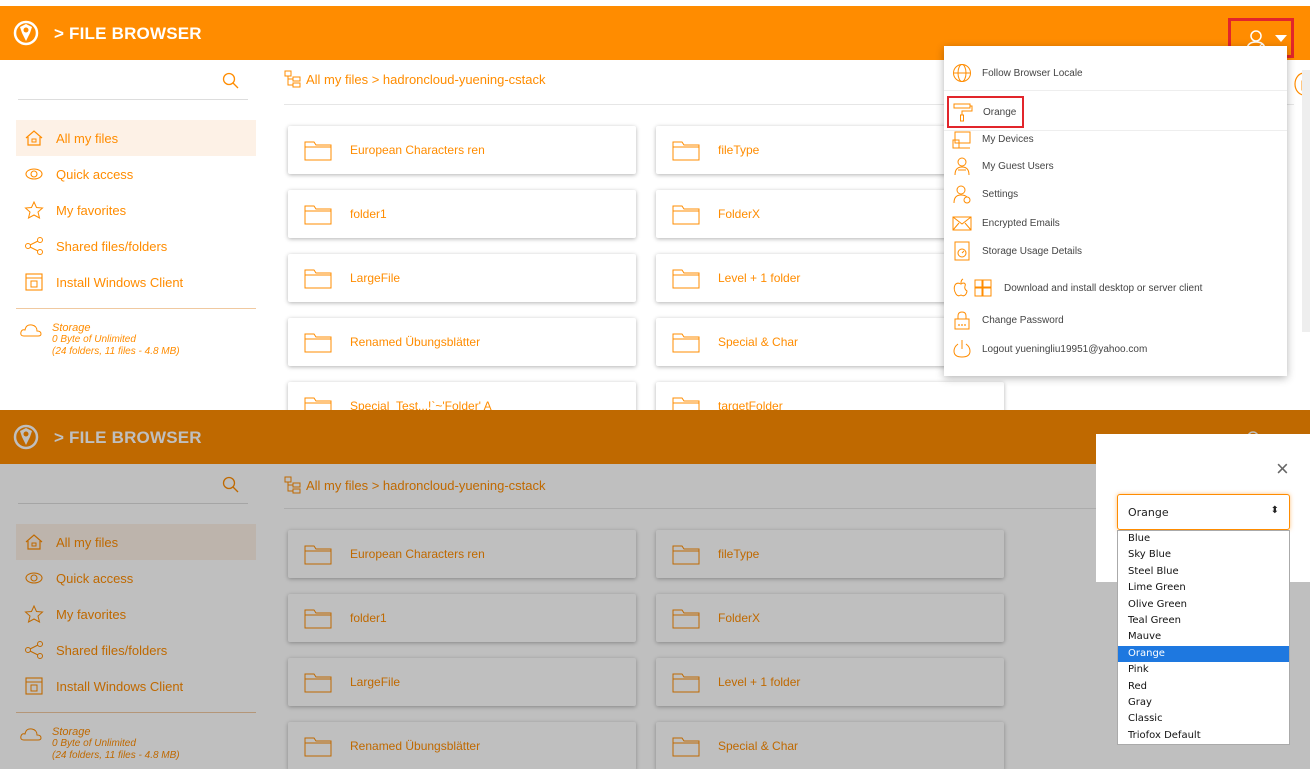  I want to click on sidebar-item-label: All my files, so click(87, 138).